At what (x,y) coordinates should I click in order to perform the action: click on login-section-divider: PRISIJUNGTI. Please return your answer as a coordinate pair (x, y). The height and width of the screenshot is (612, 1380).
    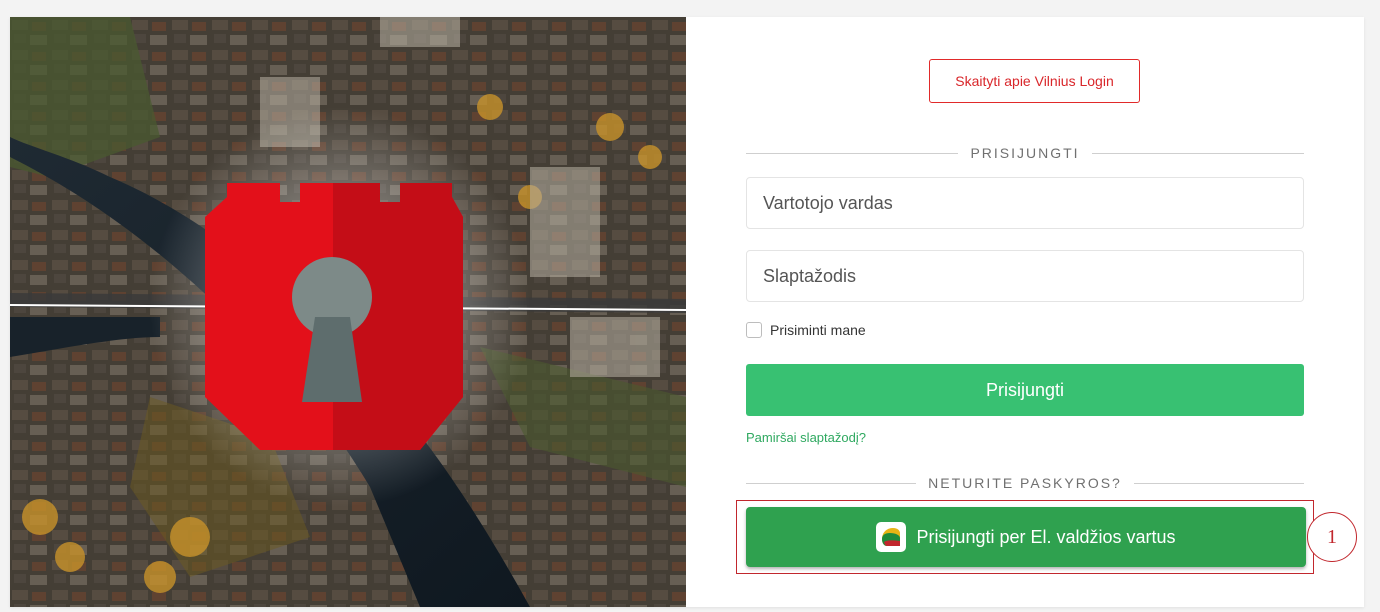
    Looking at the image, I should click on (1025, 153).